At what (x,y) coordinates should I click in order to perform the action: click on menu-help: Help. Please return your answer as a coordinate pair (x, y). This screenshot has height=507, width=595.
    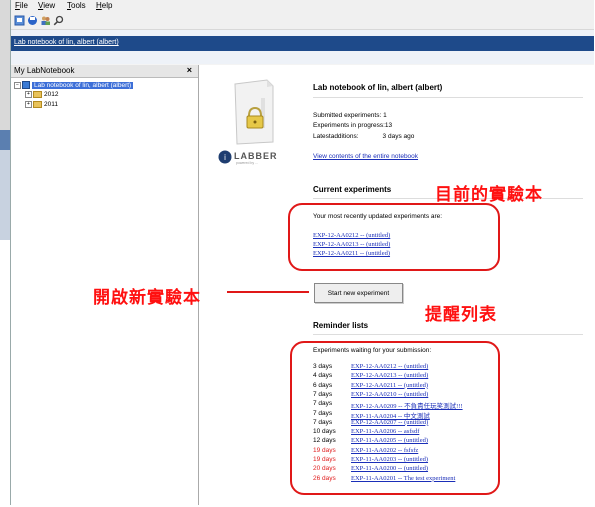
    Looking at the image, I should click on (104, 5).